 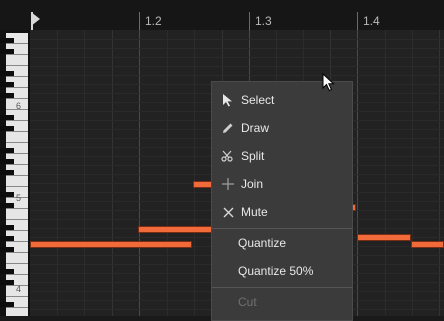 I want to click on menu-item-mute: Mute, so click(x=282, y=212).